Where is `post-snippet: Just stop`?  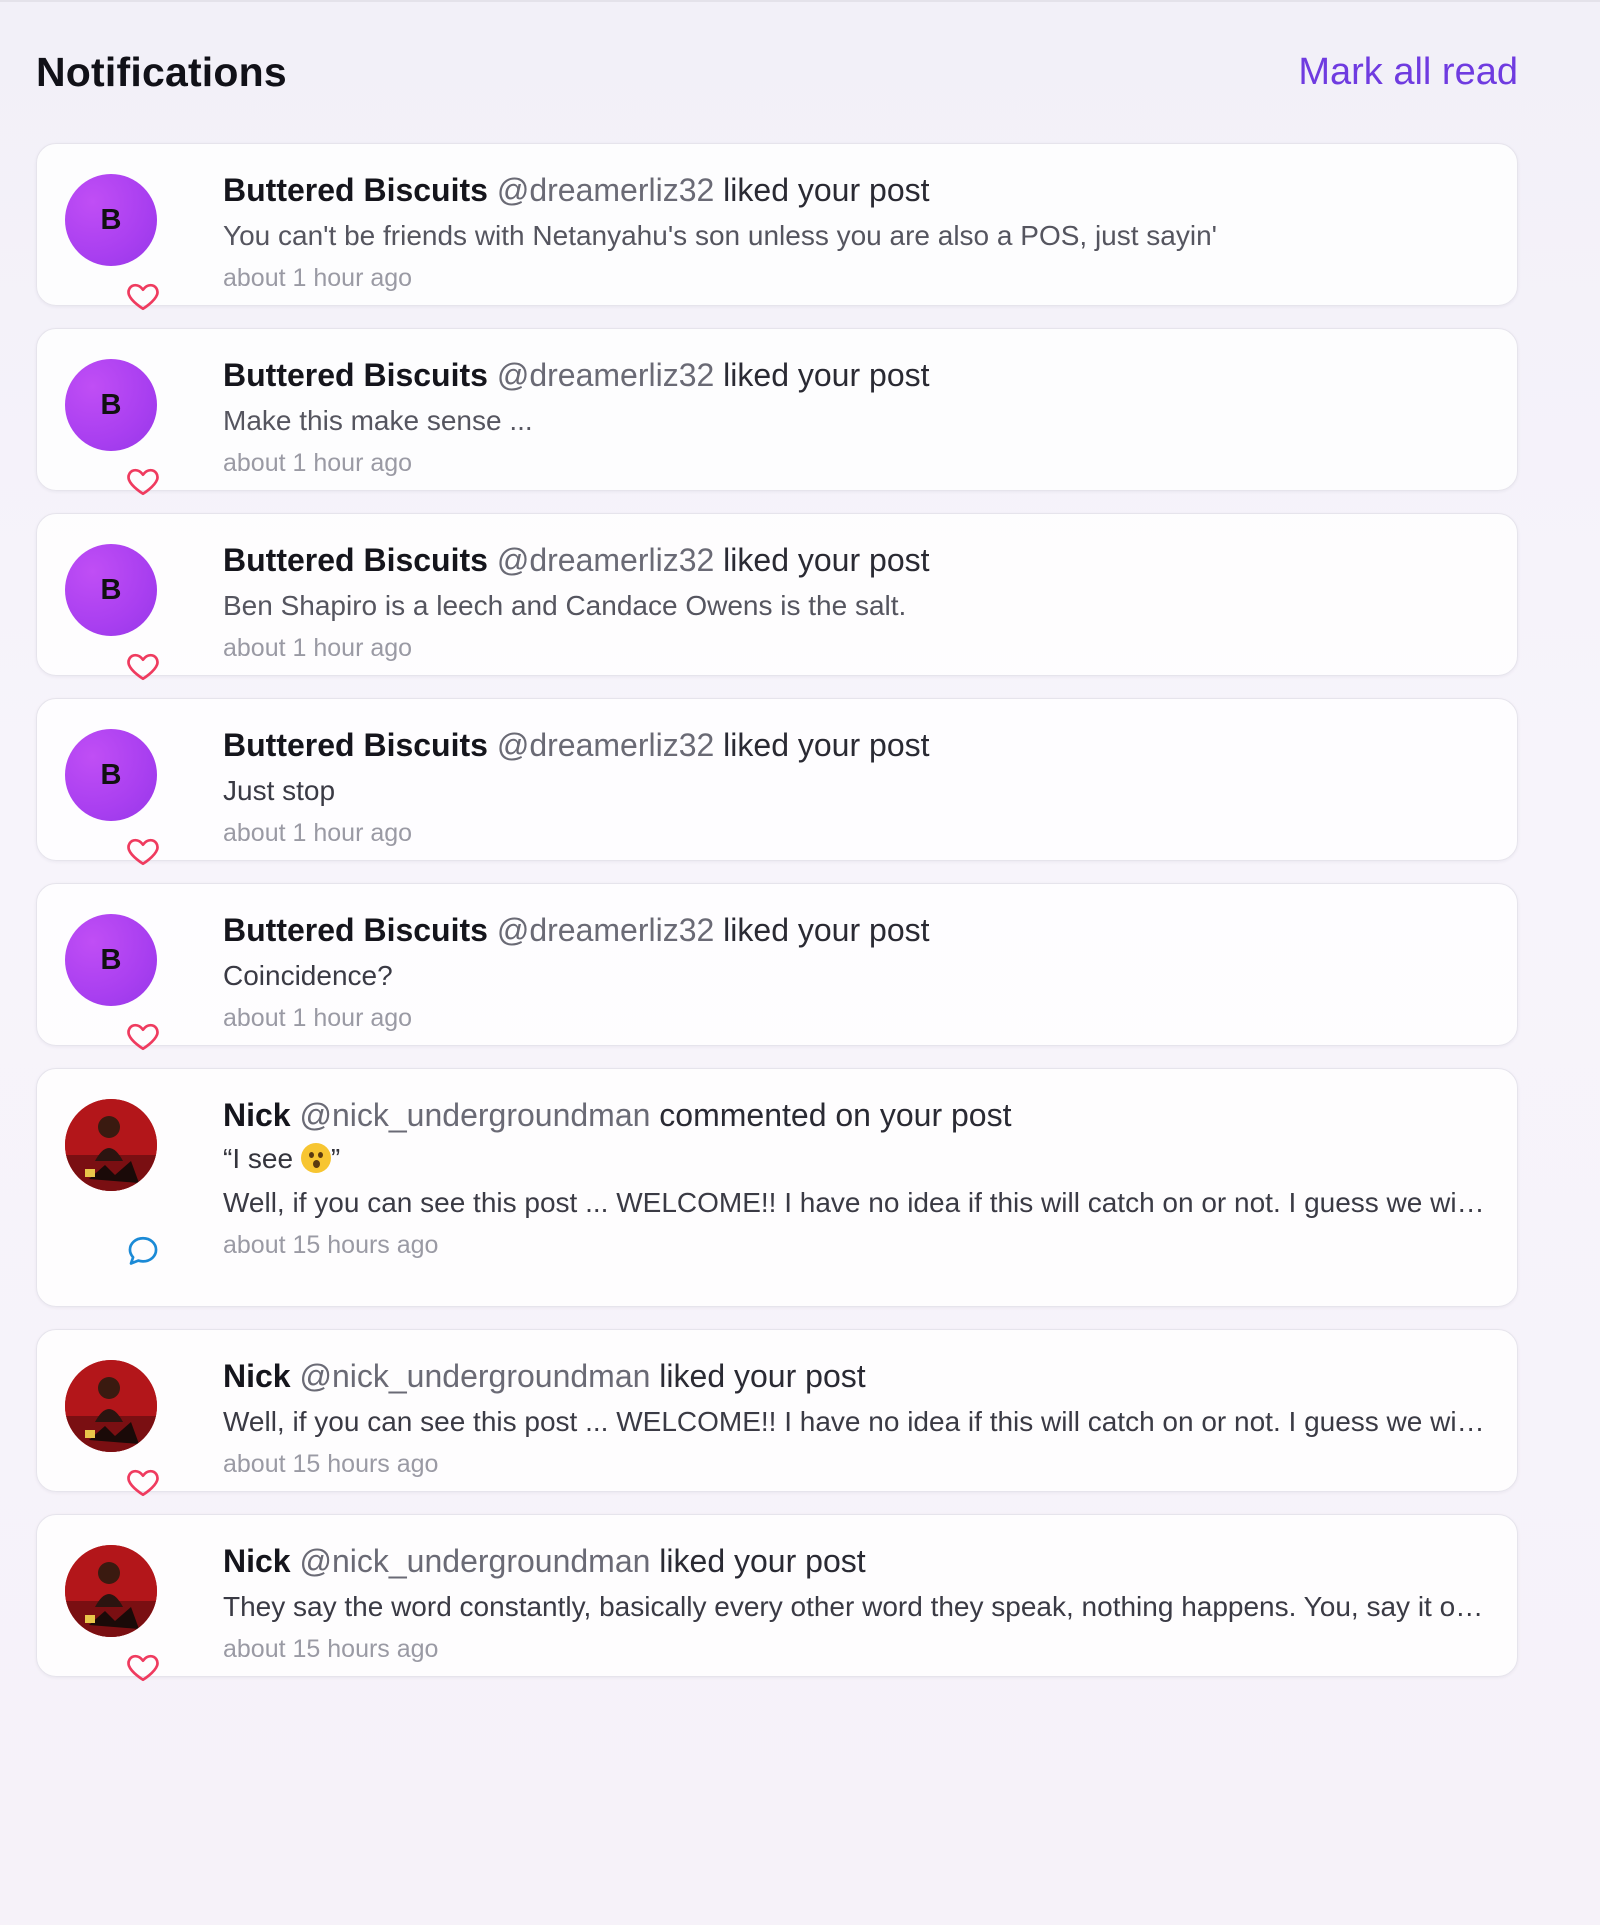
post-snippet: Just stop is located at coordinates (855, 791).